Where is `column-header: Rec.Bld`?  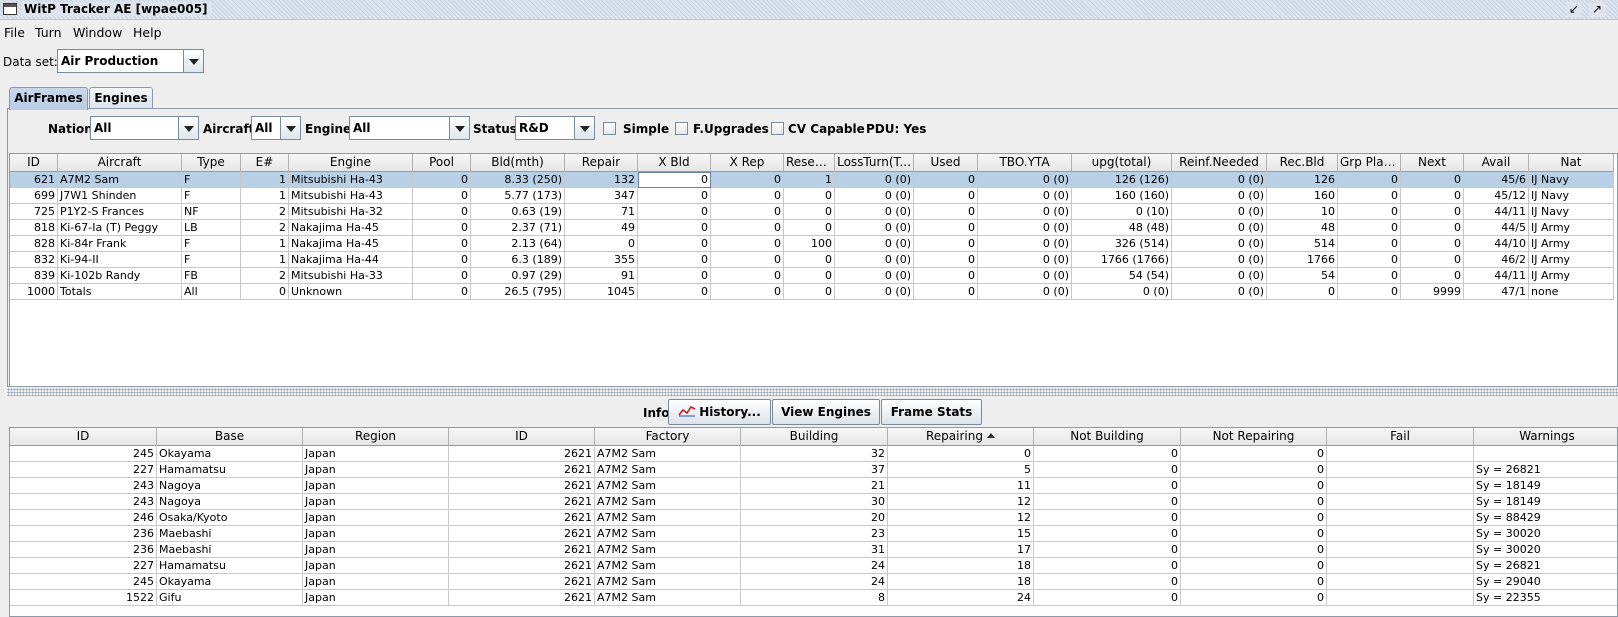
column-header: Rec.Bld is located at coordinates (1302, 163).